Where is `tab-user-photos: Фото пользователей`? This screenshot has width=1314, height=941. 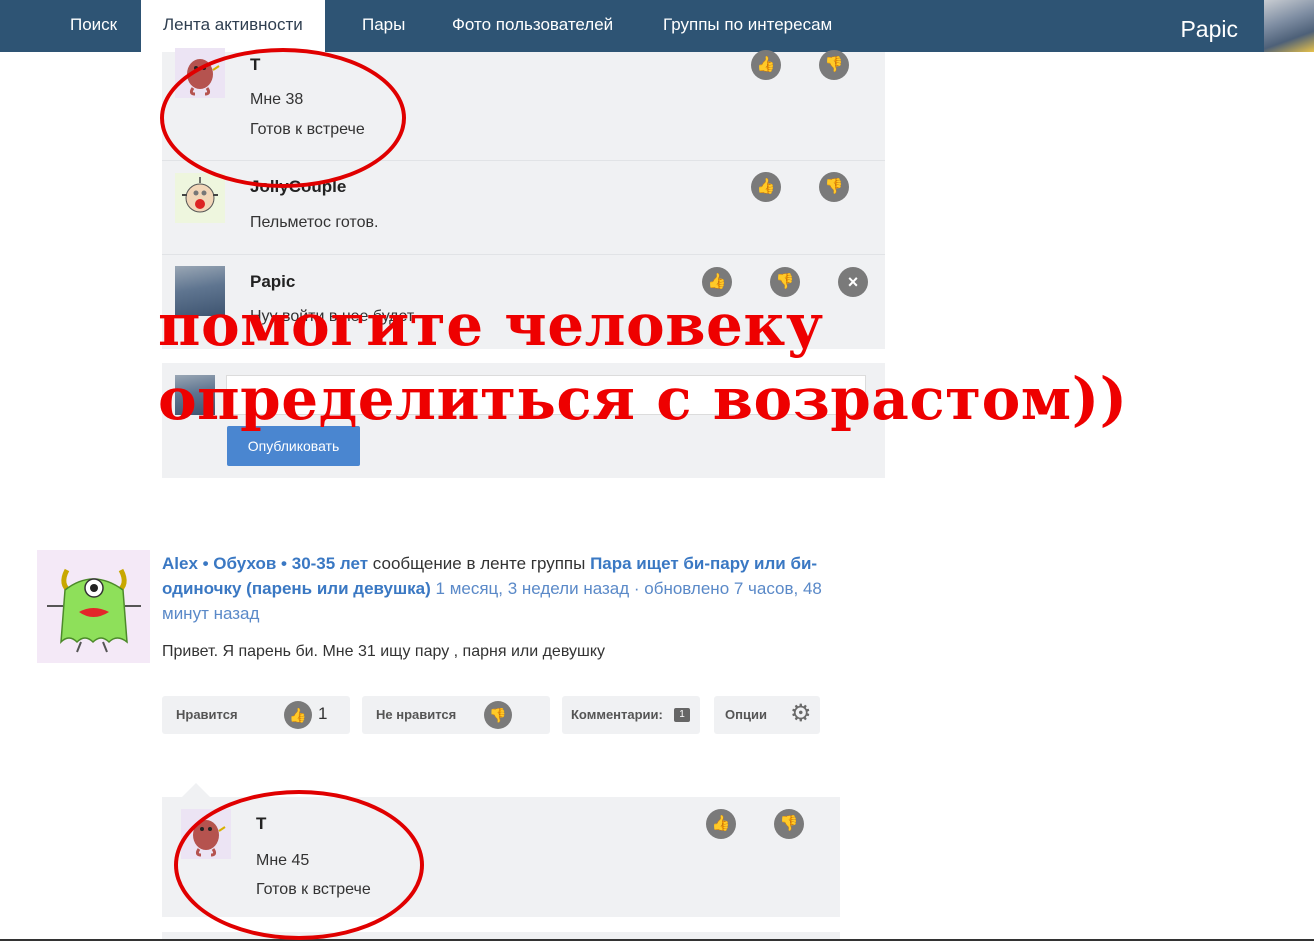
tab-user-photos: Фото пользователей is located at coordinates (532, 26).